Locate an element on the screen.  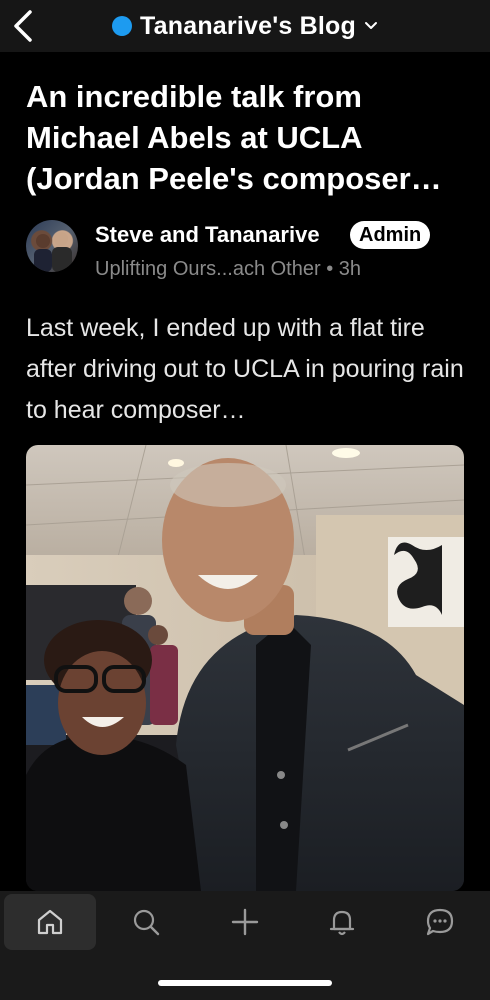
search-icon is located at coordinates (146, 922).